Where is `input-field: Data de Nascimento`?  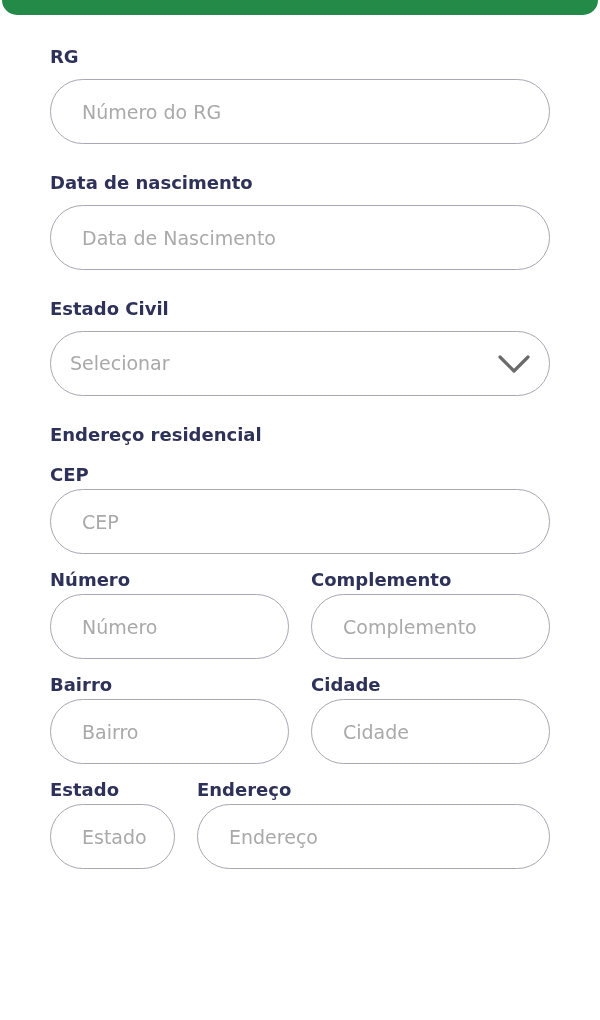
input-field: Data de Nascimento is located at coordinates (300, 237).